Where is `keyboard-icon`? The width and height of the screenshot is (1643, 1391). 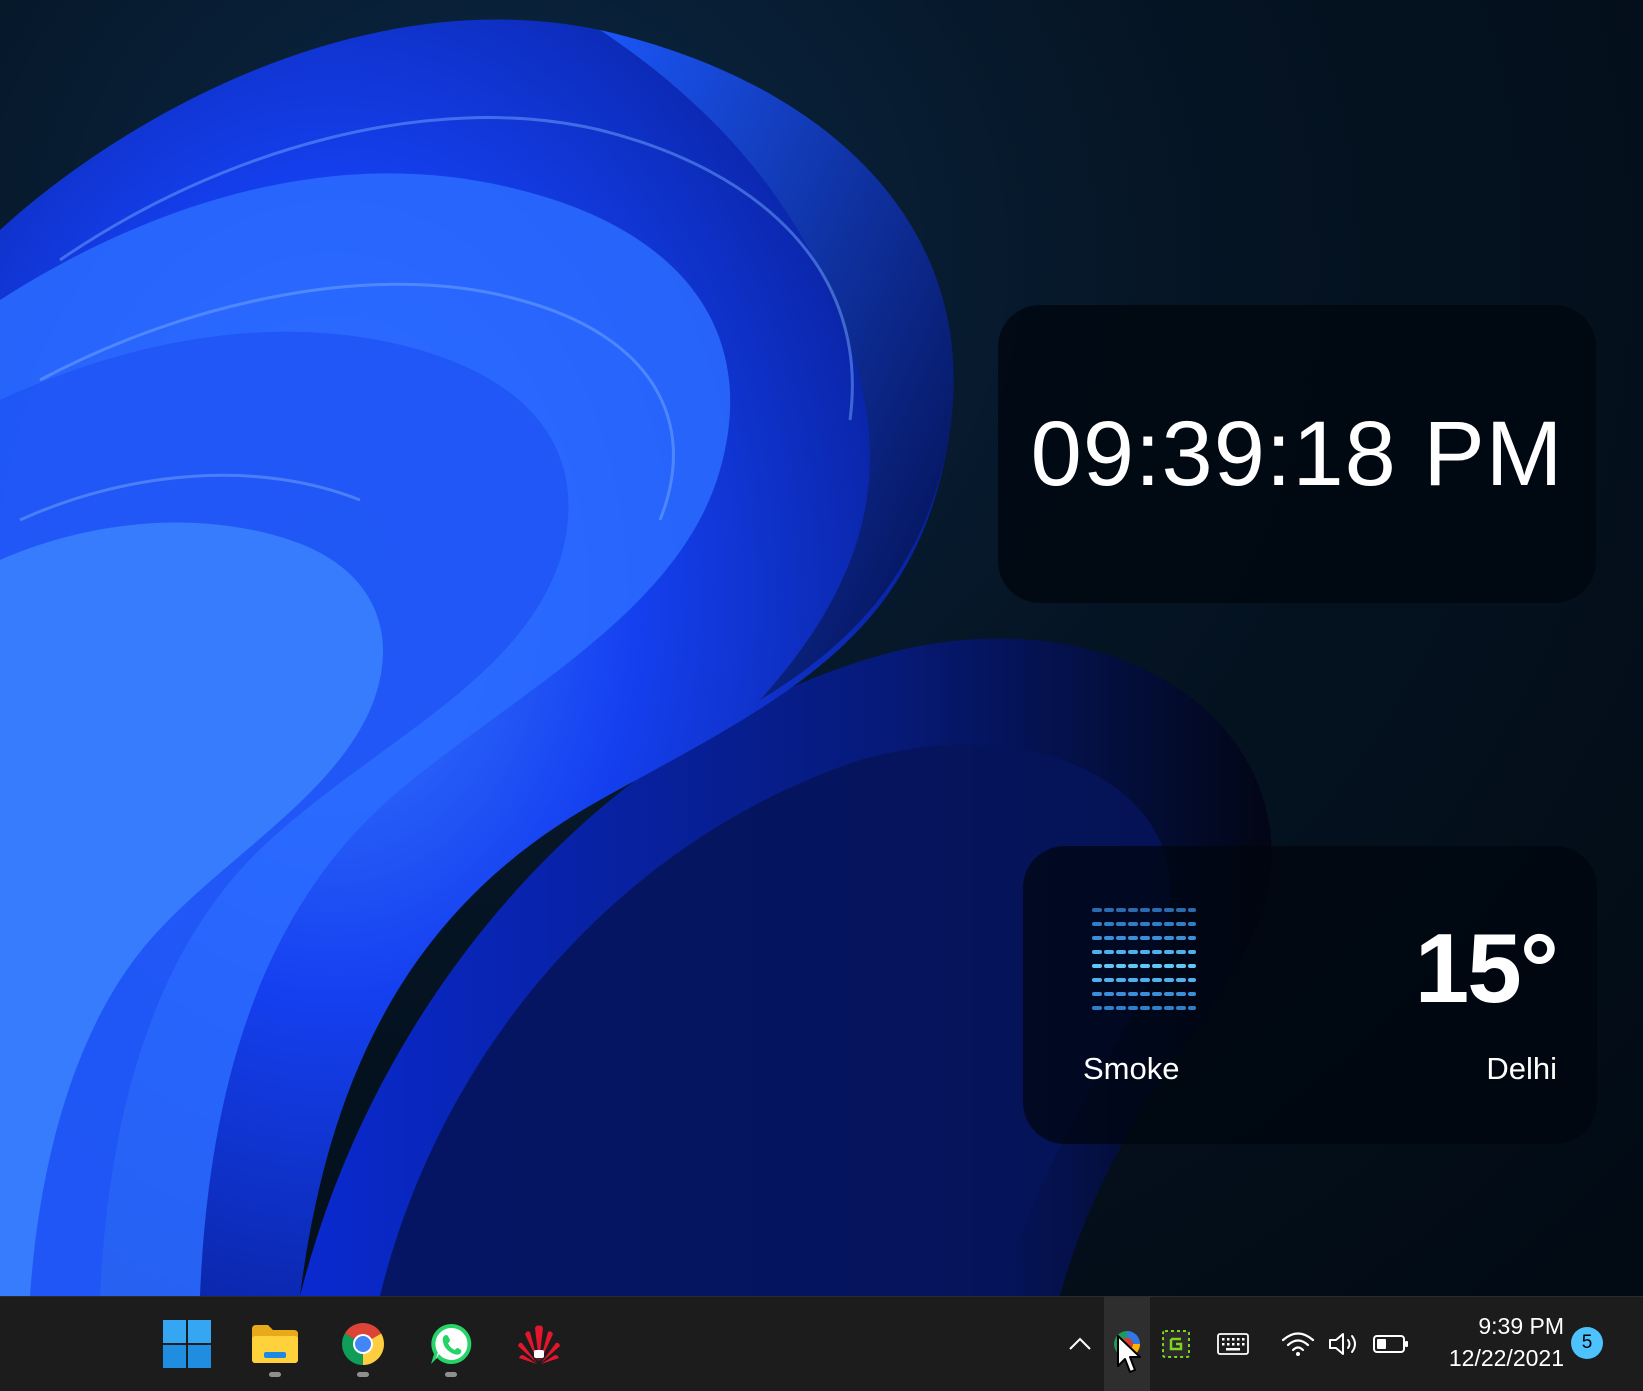 keyboard-icon is located at coordinates (1233, 1344).